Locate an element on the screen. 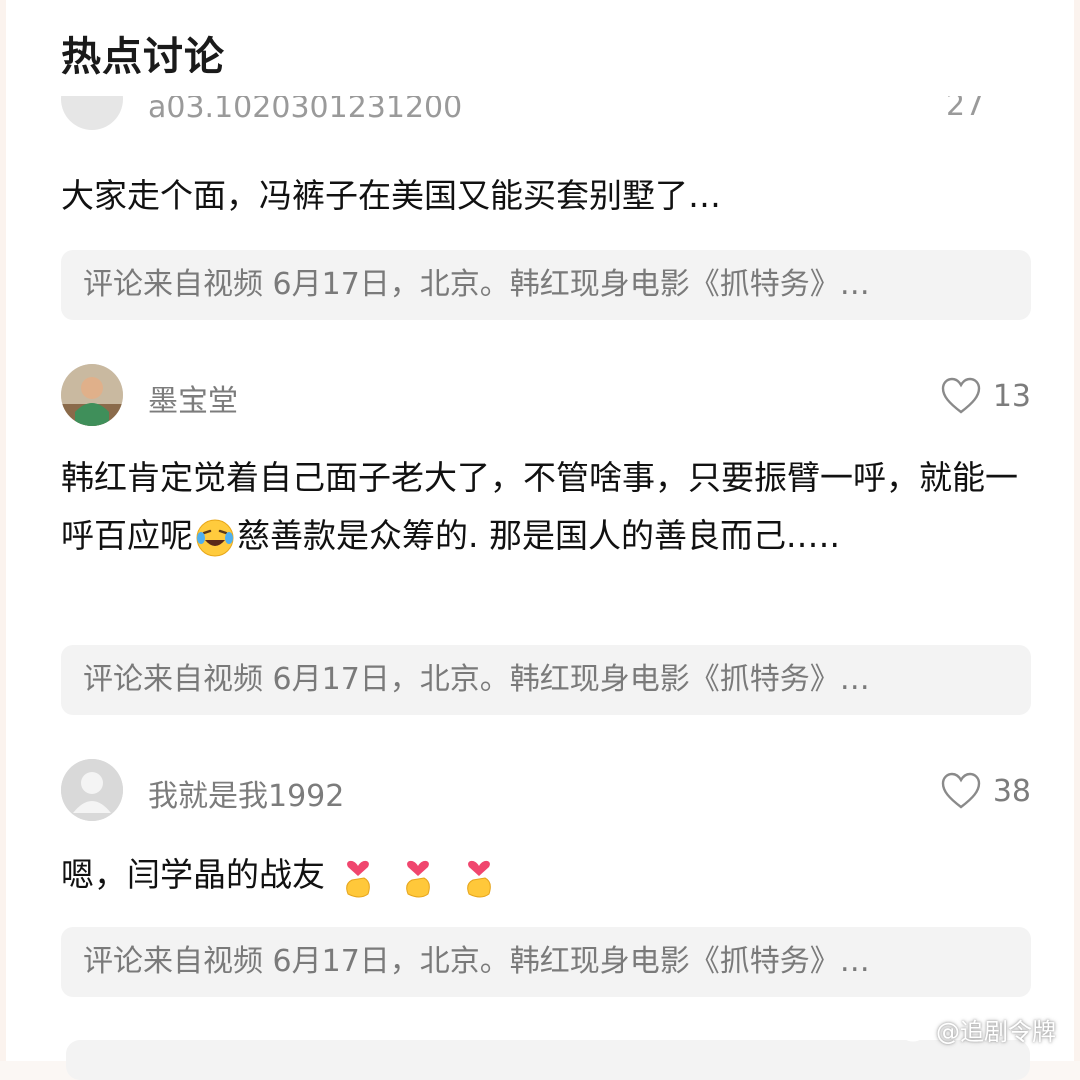  comment-header: 墨宝堂 13 is located at coordinates (546, 396).